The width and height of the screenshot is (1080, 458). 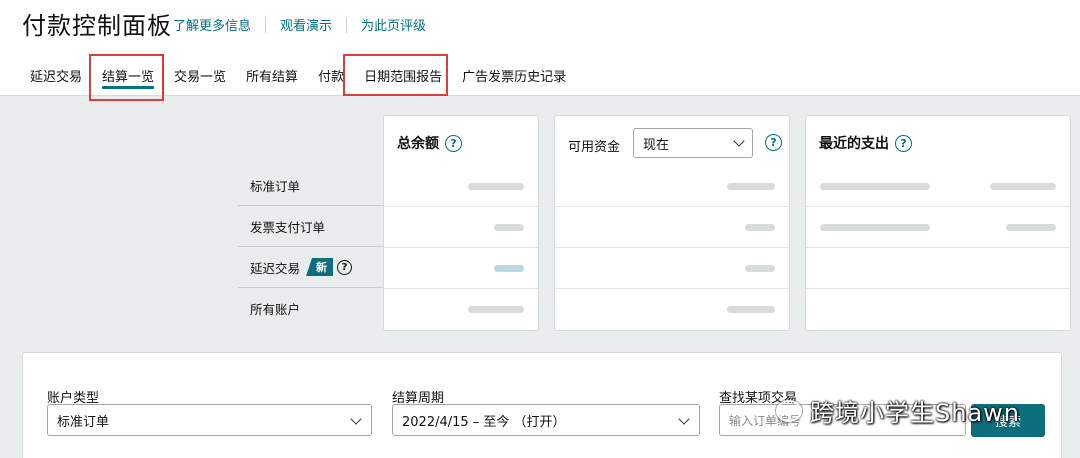 What do you see at coordinates (898, 410) in the screenshot?
I see `watermark: 跨境小学生Shawn` at bounding box center [898, 410].